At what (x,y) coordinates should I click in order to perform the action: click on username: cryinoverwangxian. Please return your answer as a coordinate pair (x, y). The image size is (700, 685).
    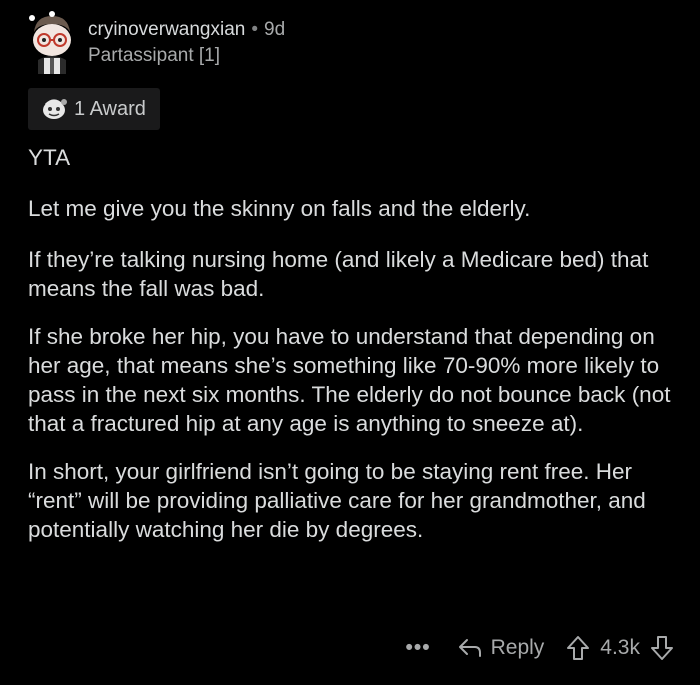
    Looking at the image, I should click on (166, 29).